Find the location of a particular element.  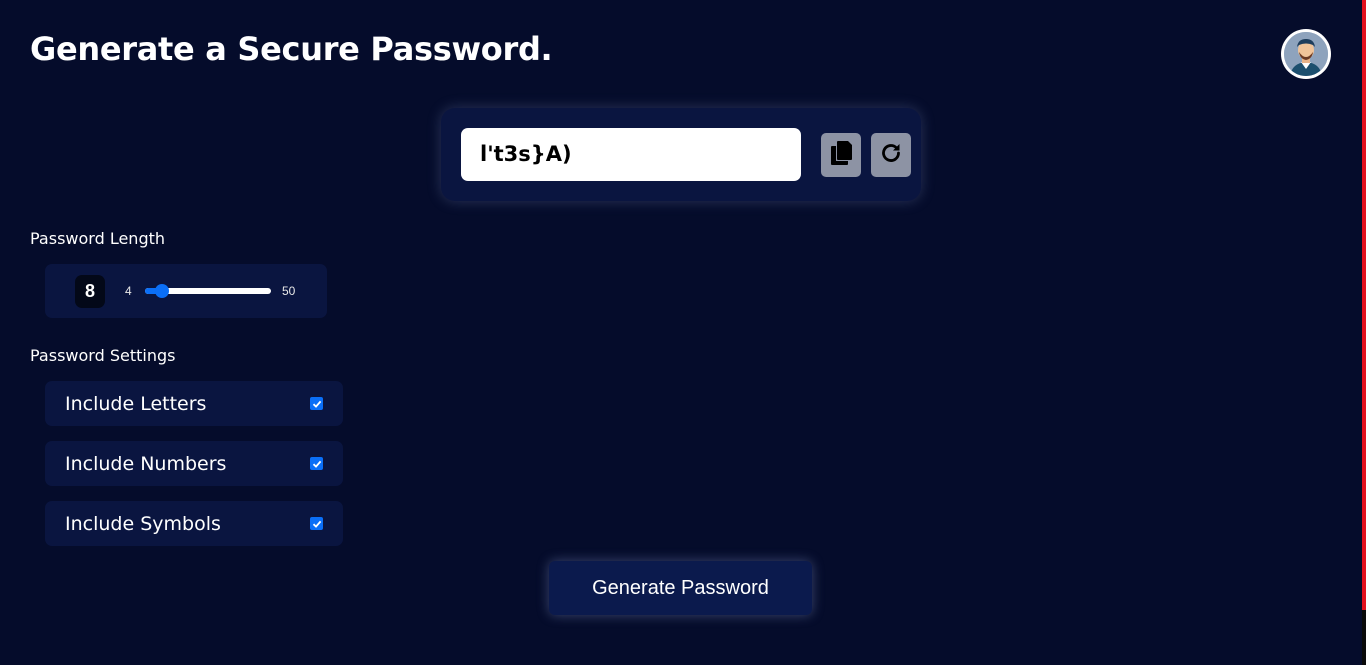

numbers-checkbox is located at coordinates (316, 463).